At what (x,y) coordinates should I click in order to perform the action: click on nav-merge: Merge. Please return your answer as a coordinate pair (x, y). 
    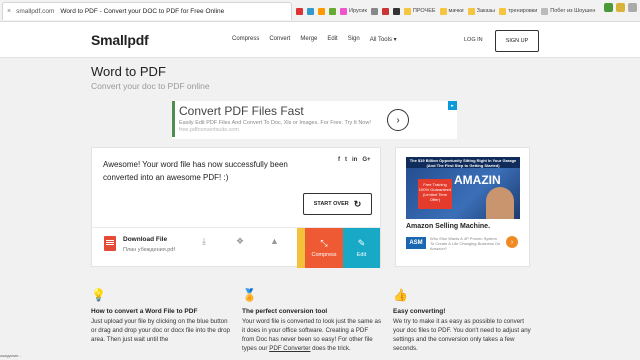
    Looking at the image, I should click on (308, 39).